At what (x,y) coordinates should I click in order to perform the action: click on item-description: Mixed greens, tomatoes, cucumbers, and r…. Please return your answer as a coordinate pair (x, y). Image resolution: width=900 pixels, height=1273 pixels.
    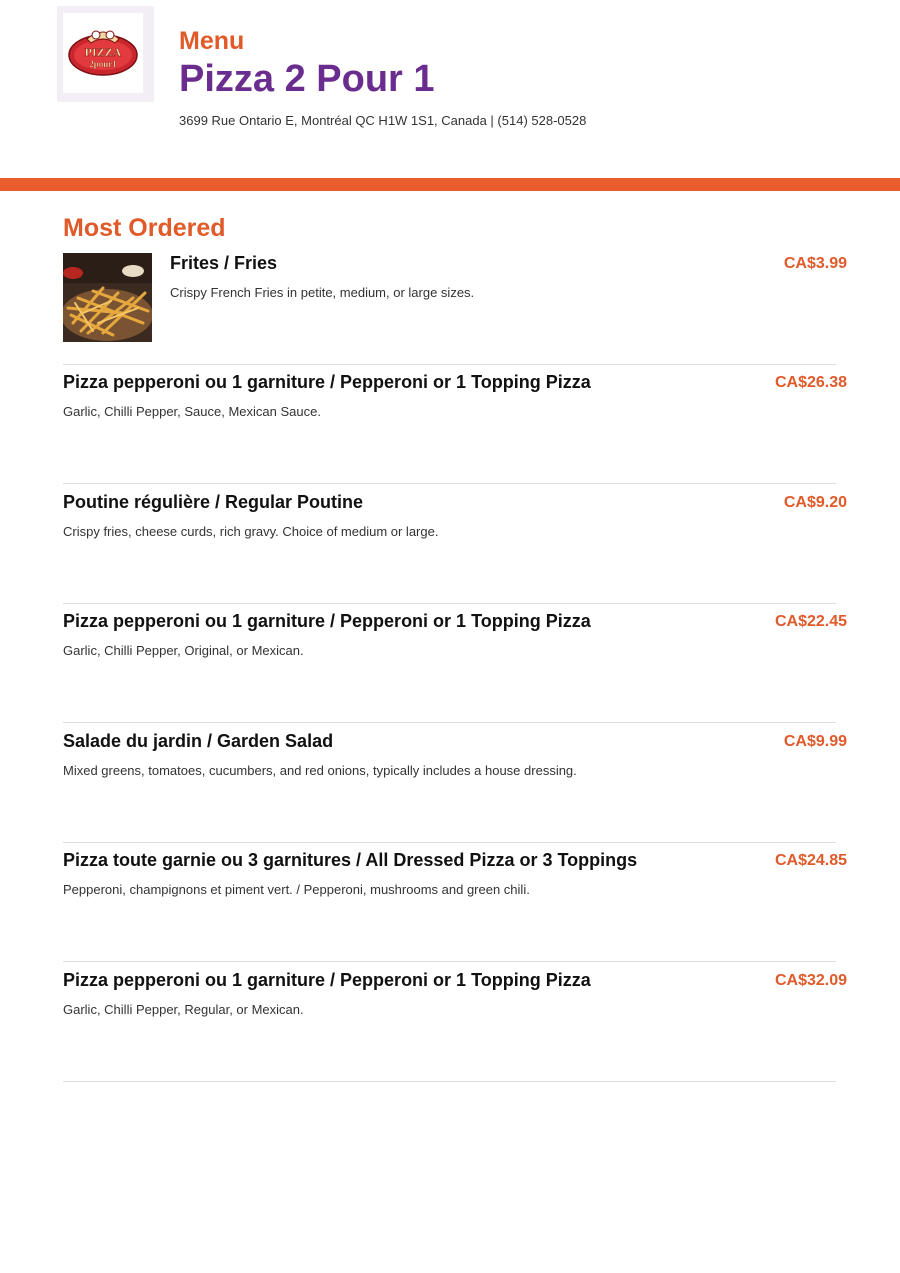
    Looking at the image, I should click on (320, 770).